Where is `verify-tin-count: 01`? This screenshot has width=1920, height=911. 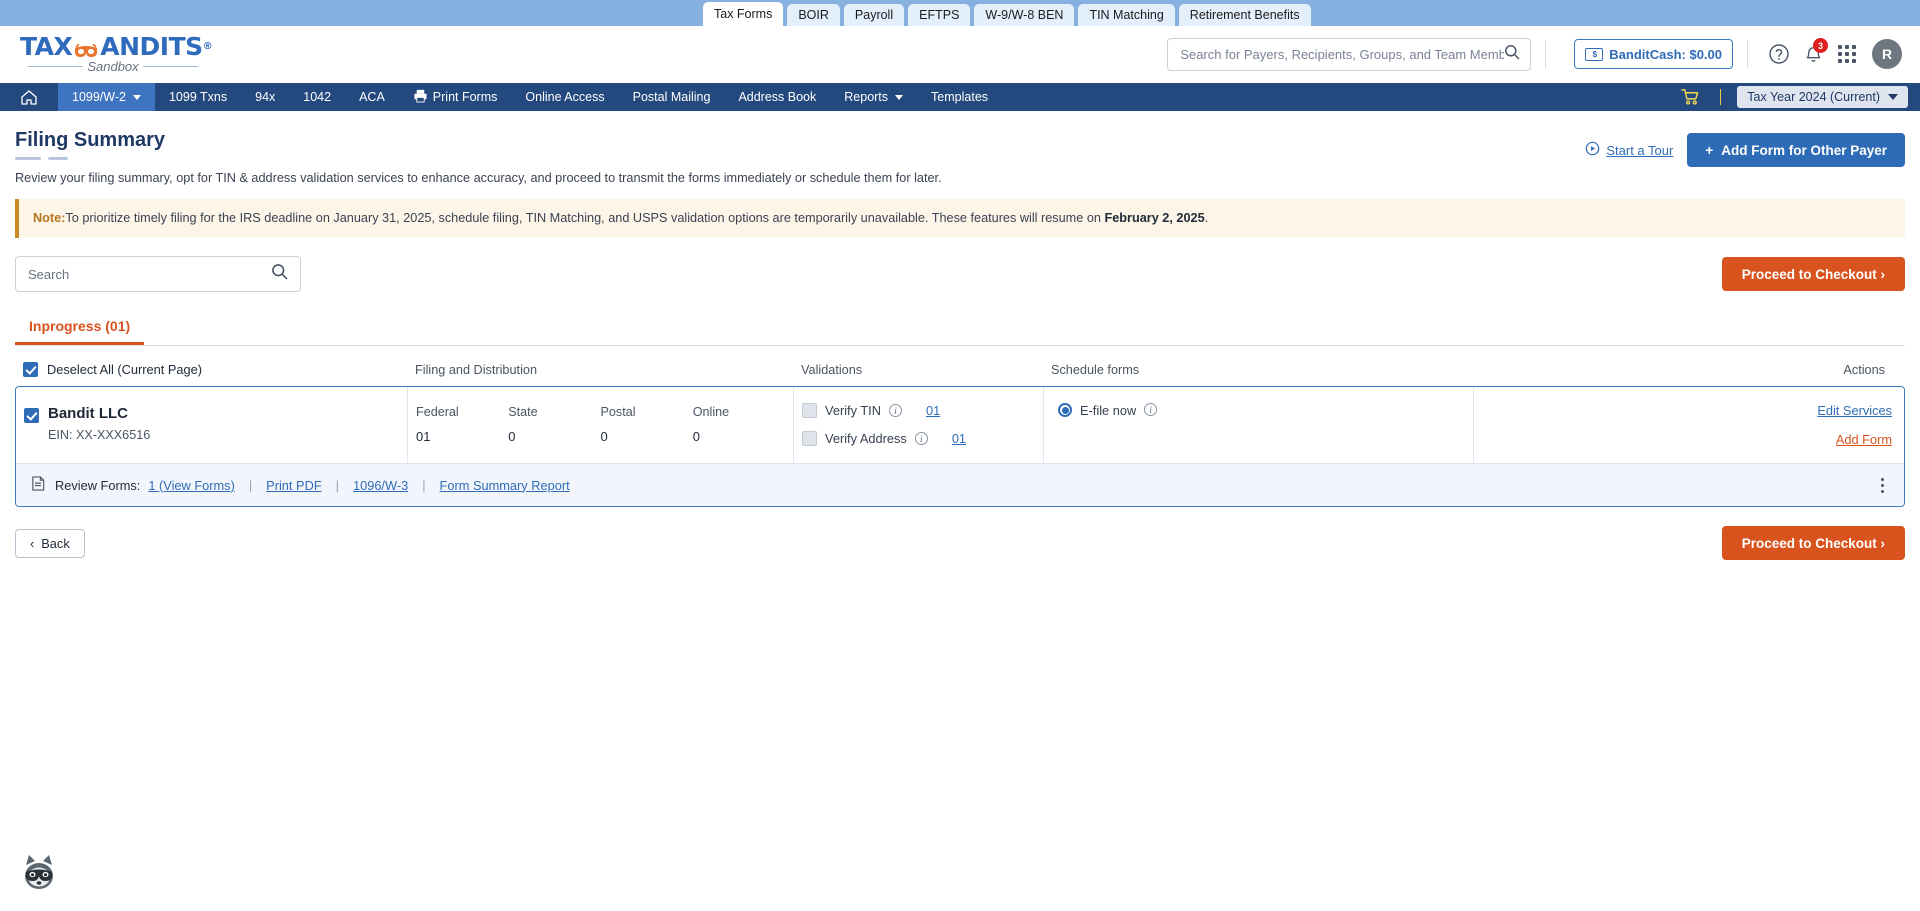
verify-tin-count: 01 is located at coordinates (933, 410).